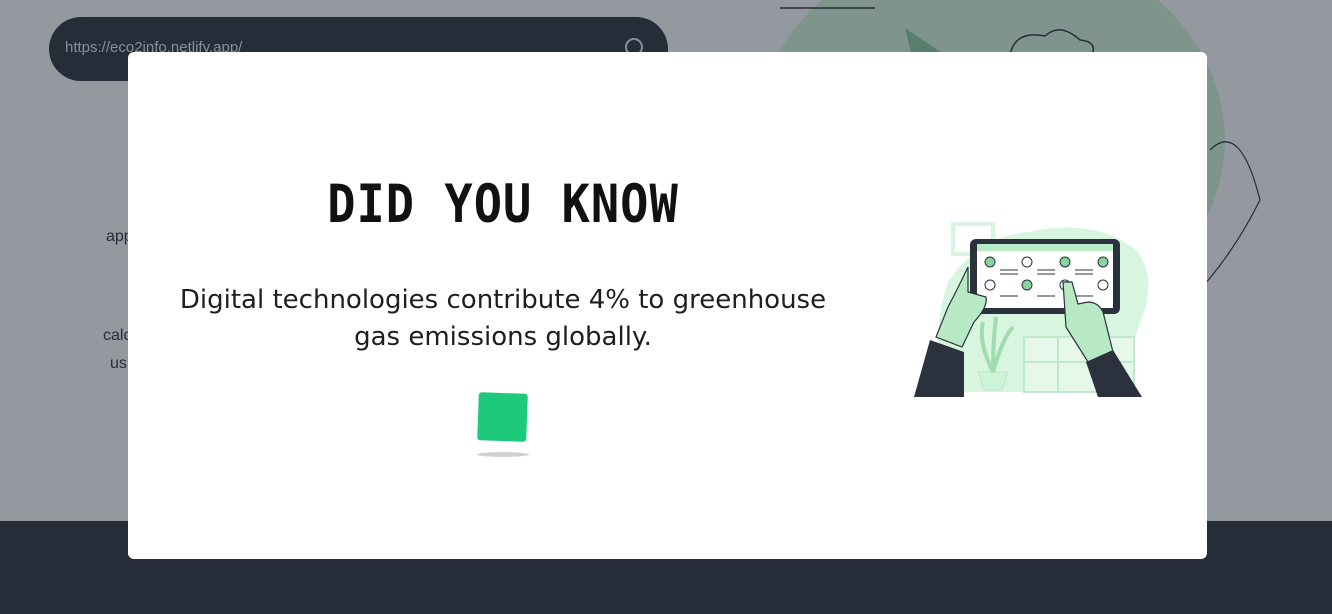  Describe the element at coordinates (503, 454) in the screenshot. I see `loading-shadow` at that location.